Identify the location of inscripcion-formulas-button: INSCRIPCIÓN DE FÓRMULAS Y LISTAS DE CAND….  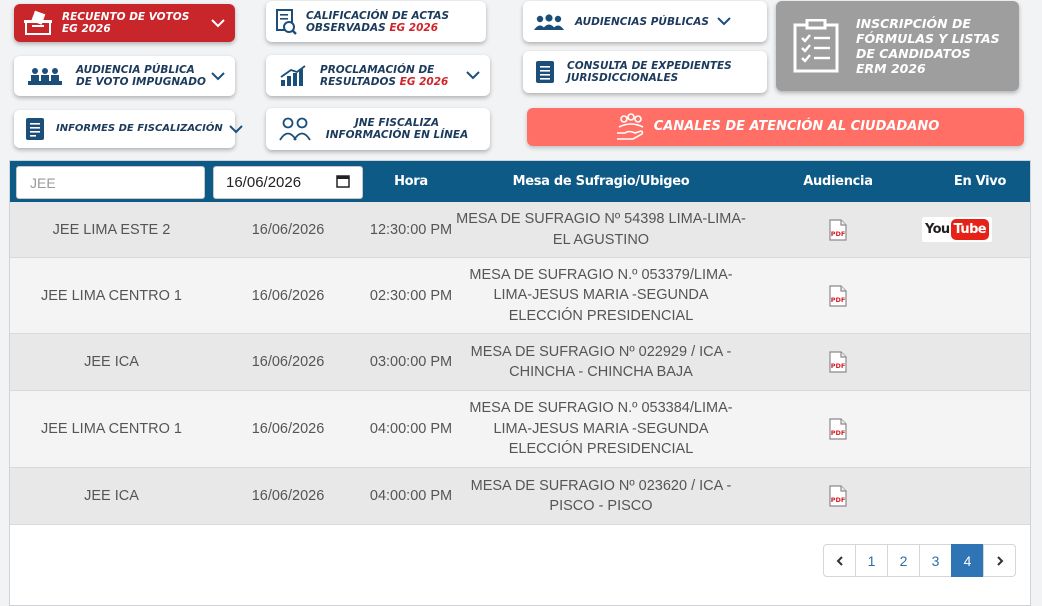
(897, 46).